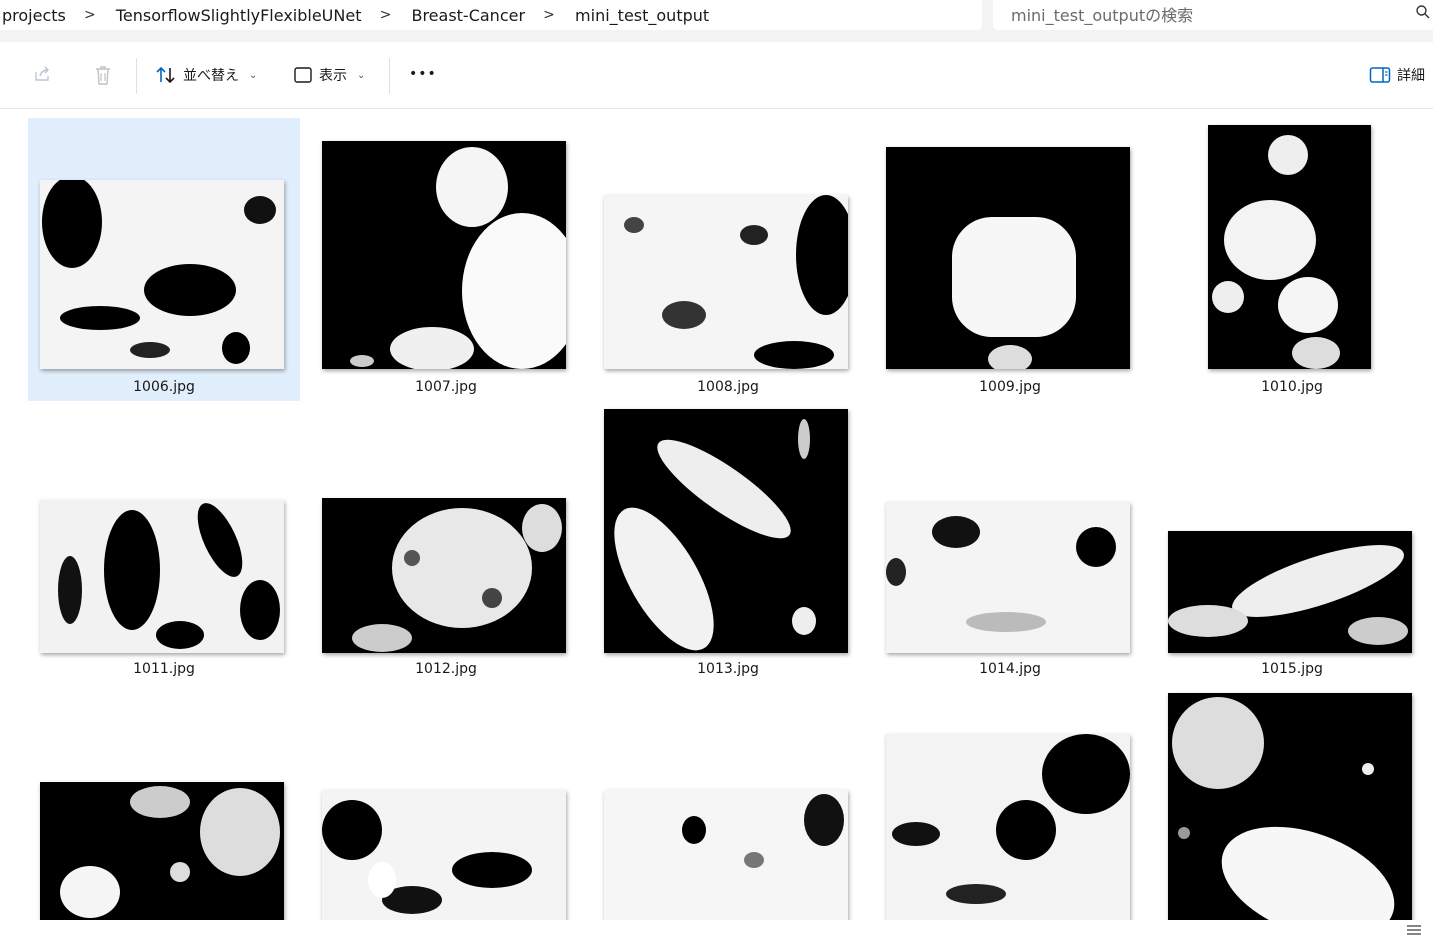 This screenshot has width=1433, height=938. Describe the element at coordinates (1423, 12) in the screenshot. I see `search-icon` at that location.